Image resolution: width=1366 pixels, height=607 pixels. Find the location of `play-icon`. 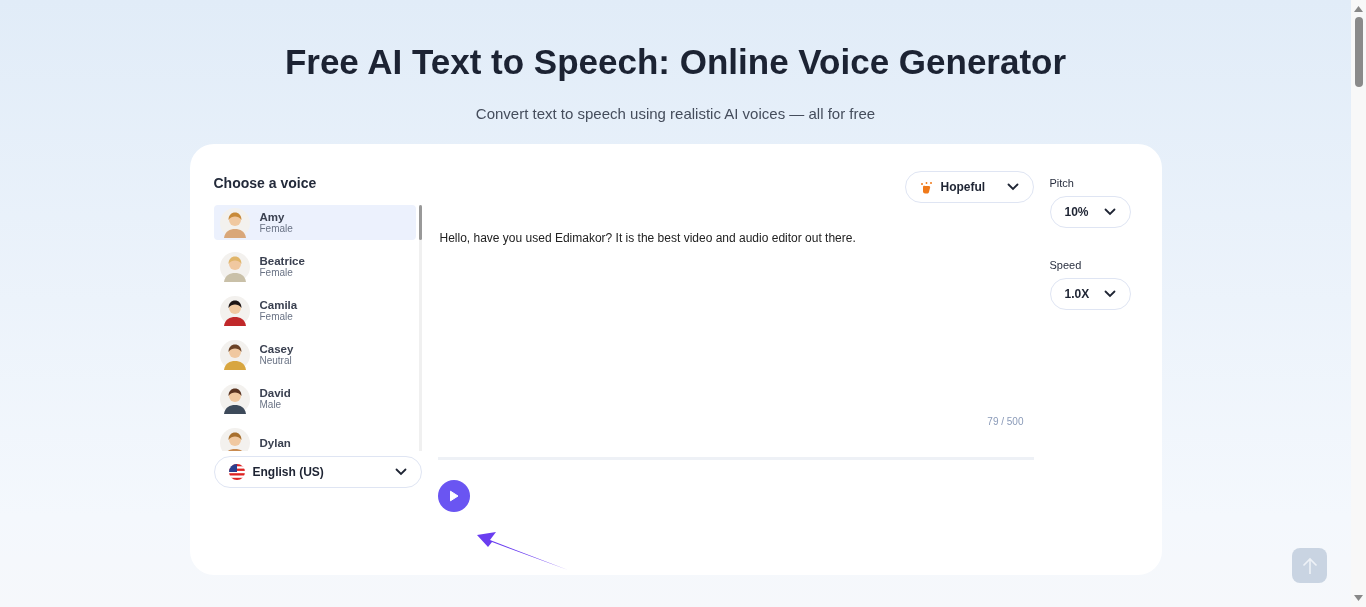

play-icon is located at coordinates (453, 496).